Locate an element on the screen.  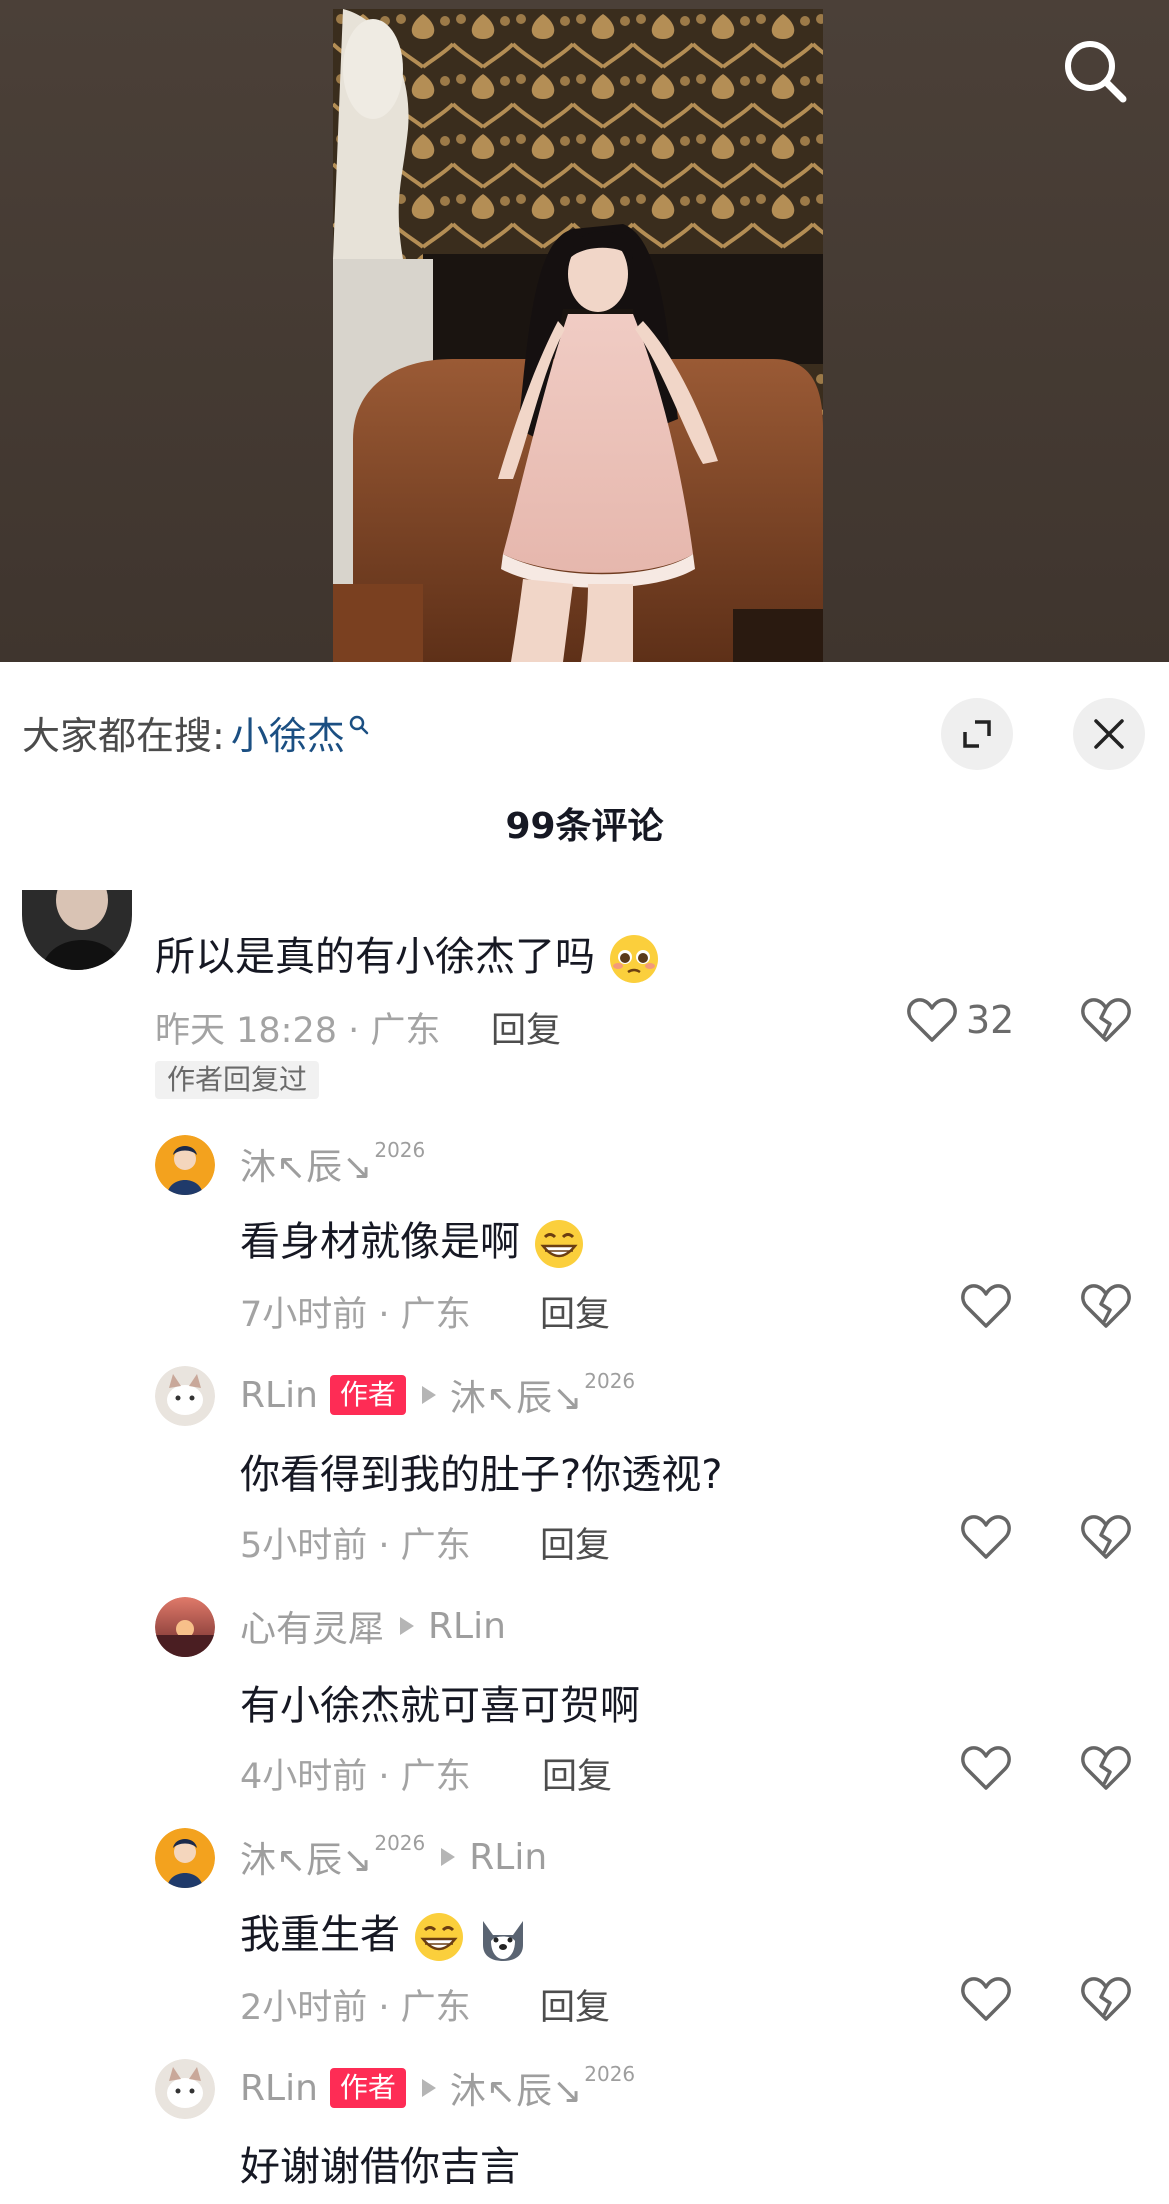
comment-count: 99条评论 is located at coordinates (584, 826).